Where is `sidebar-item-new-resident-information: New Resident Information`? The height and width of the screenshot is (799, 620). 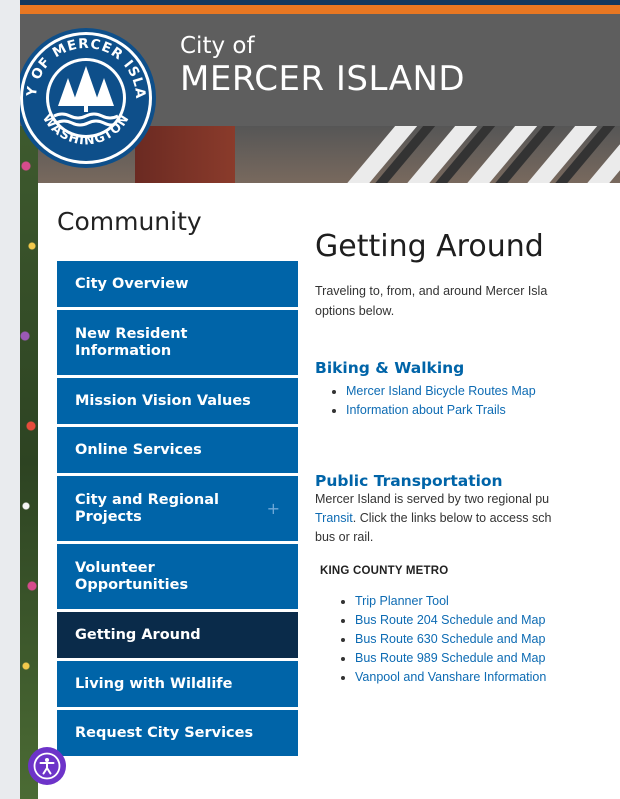 sidebar-item-new-resident-information: New Resident Information is located at coordinates (177, 342).